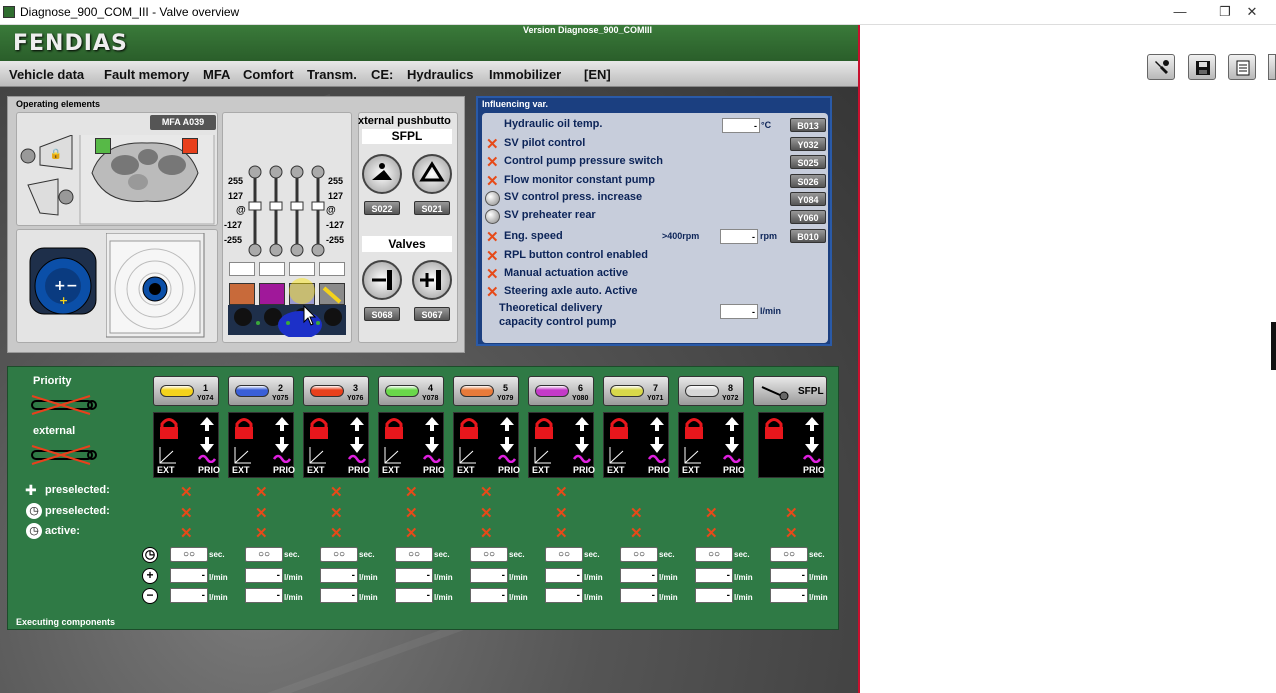 The height and width of the screenshot is (693, 1276). I want to click on flow-plus-unit: l/min, so click(218, 577).